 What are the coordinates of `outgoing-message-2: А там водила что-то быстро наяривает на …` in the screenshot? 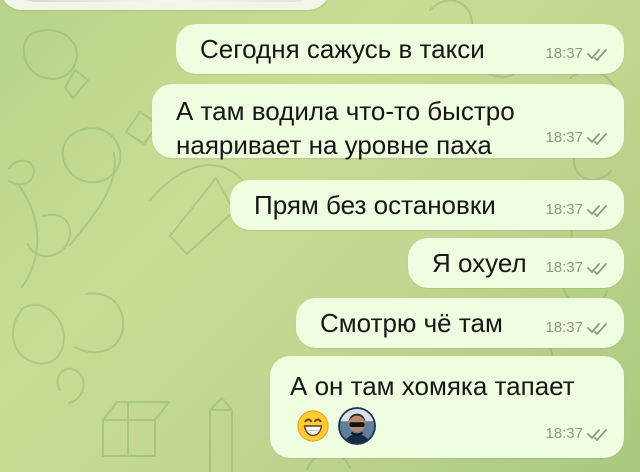 It's located at (388, 122).